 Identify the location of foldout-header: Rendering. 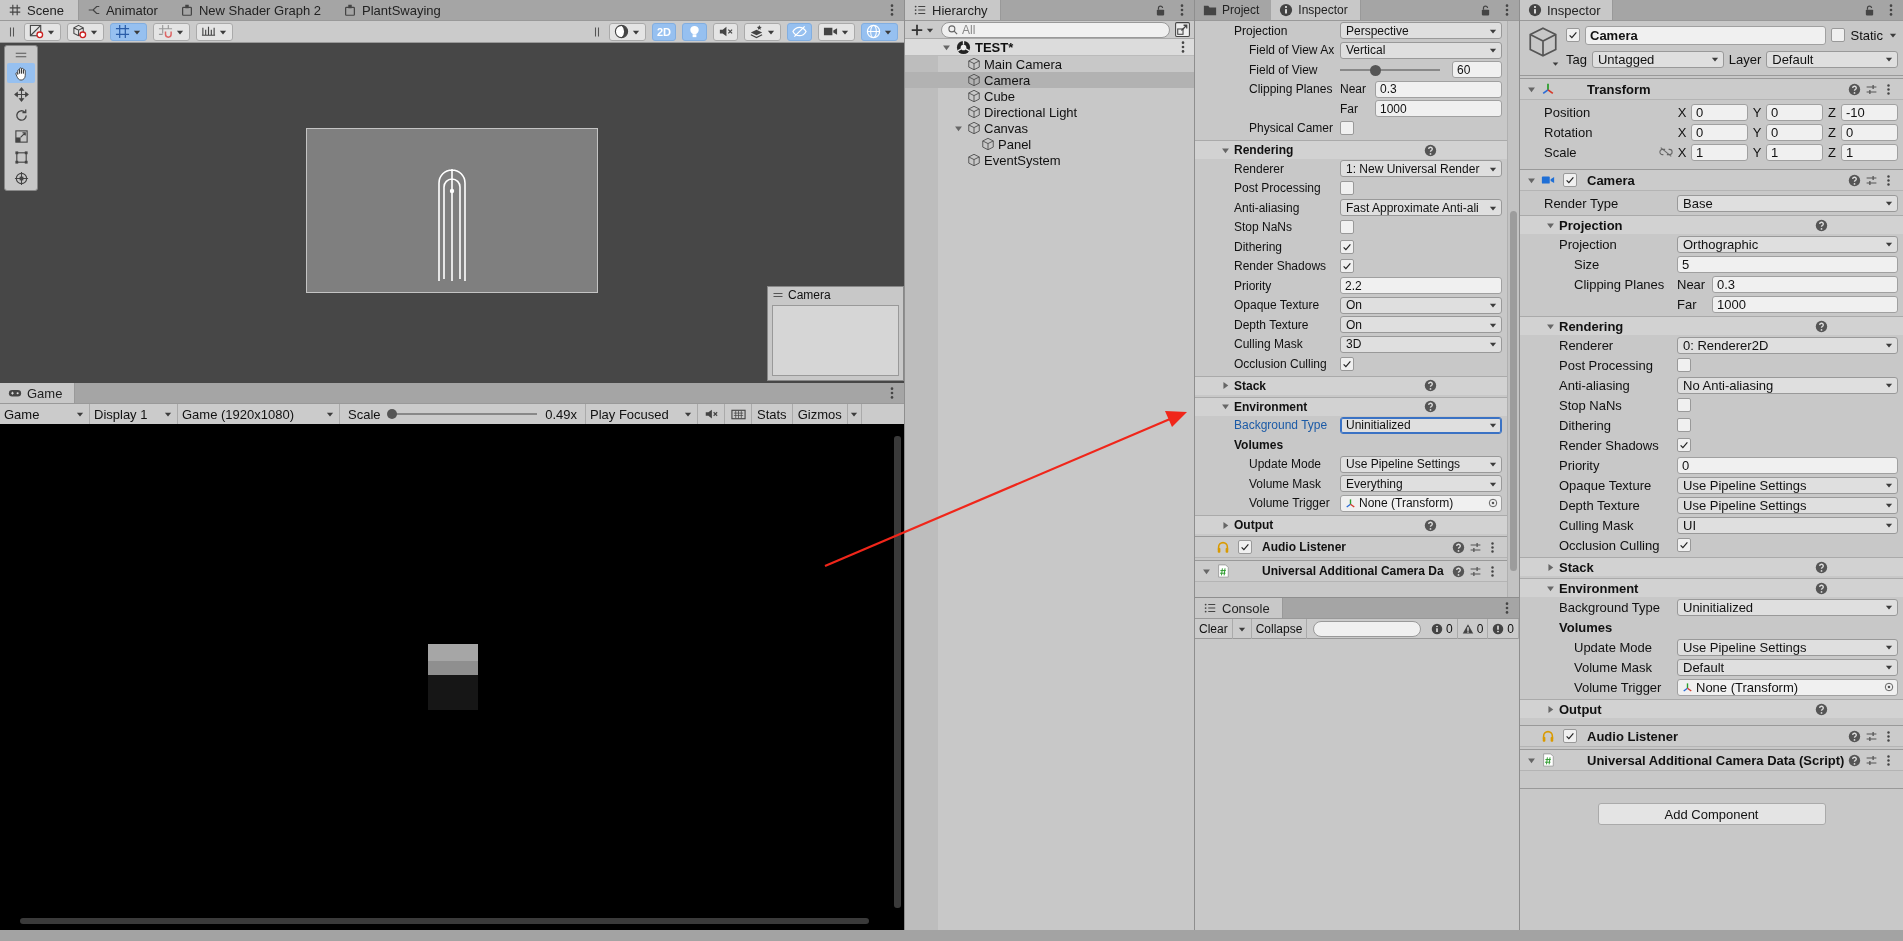
(1711, 325).